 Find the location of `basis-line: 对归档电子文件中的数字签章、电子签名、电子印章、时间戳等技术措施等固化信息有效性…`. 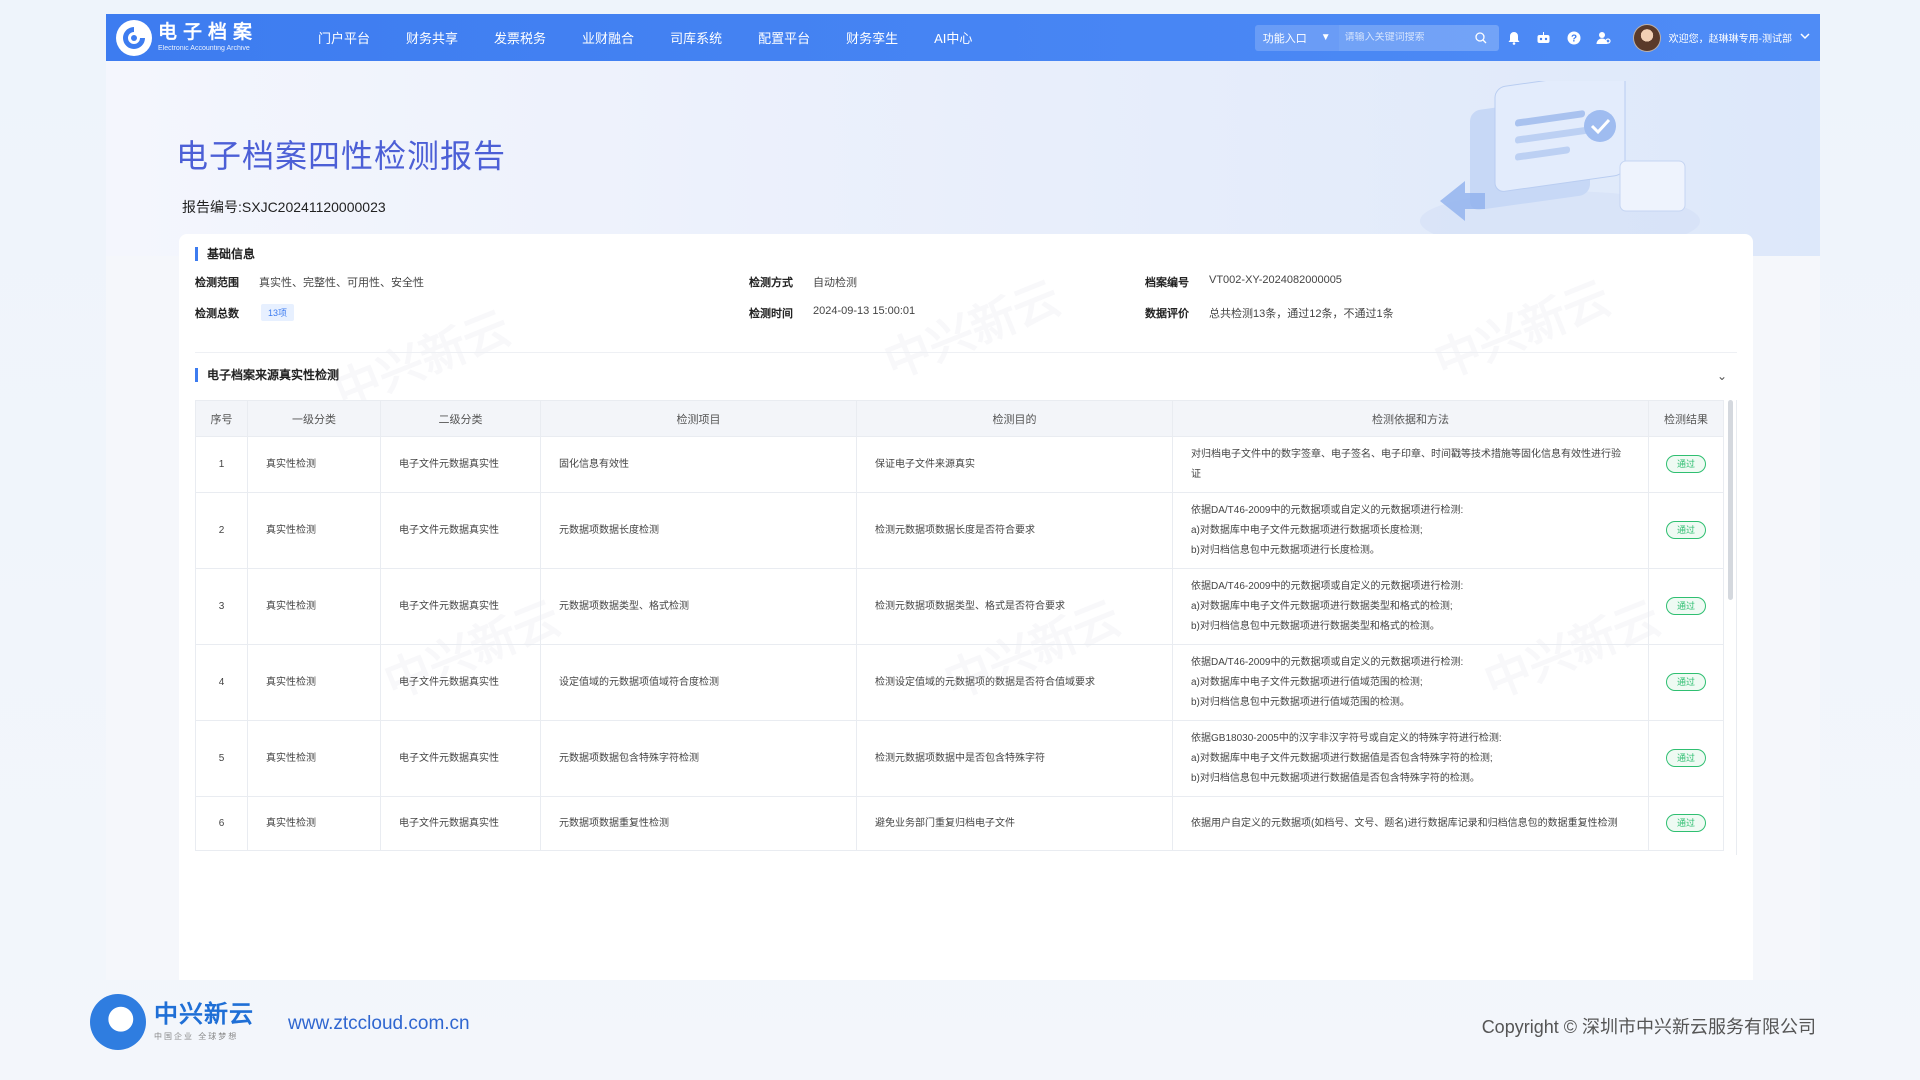

basis-line: 对归档电子文件中的数字签章、电子签名、电子印章、时间戳等技术措施等固化信息有效性… is located at coordinates (1406, 464).